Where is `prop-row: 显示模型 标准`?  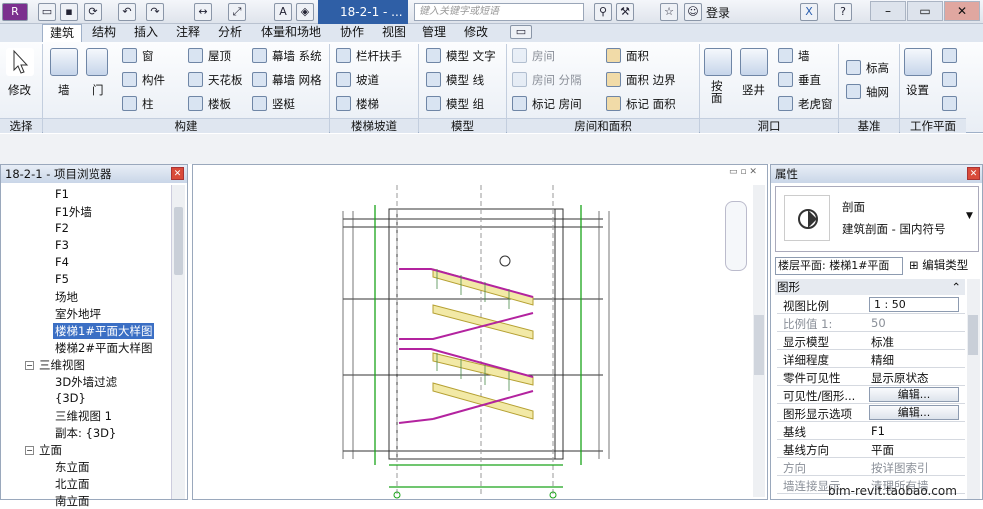 prop-row: 显示模型 标准 is located at coordinates (871, 341).